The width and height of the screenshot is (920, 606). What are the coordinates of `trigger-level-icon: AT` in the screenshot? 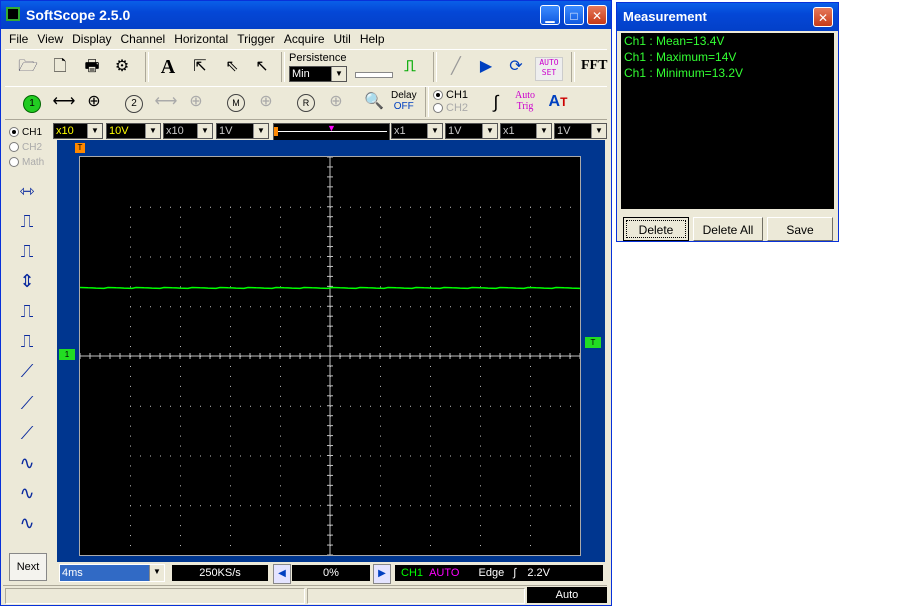 It's located at (558, 102).